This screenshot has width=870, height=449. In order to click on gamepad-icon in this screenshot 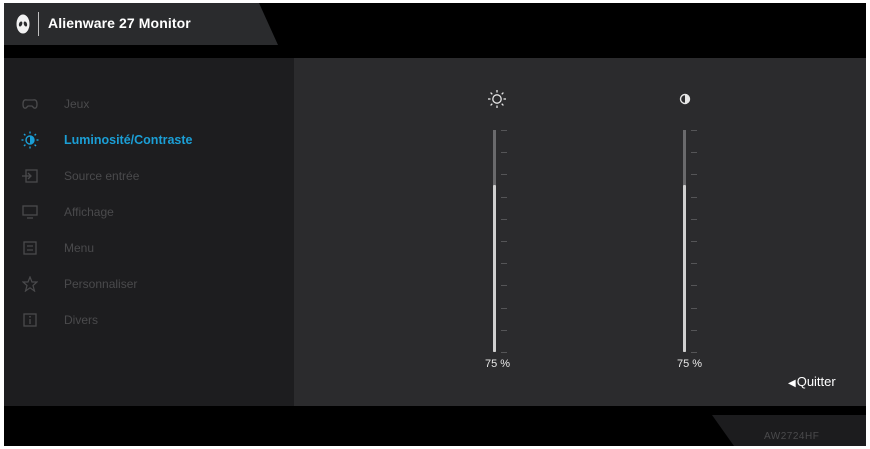, I will do `click(30, 104)`.